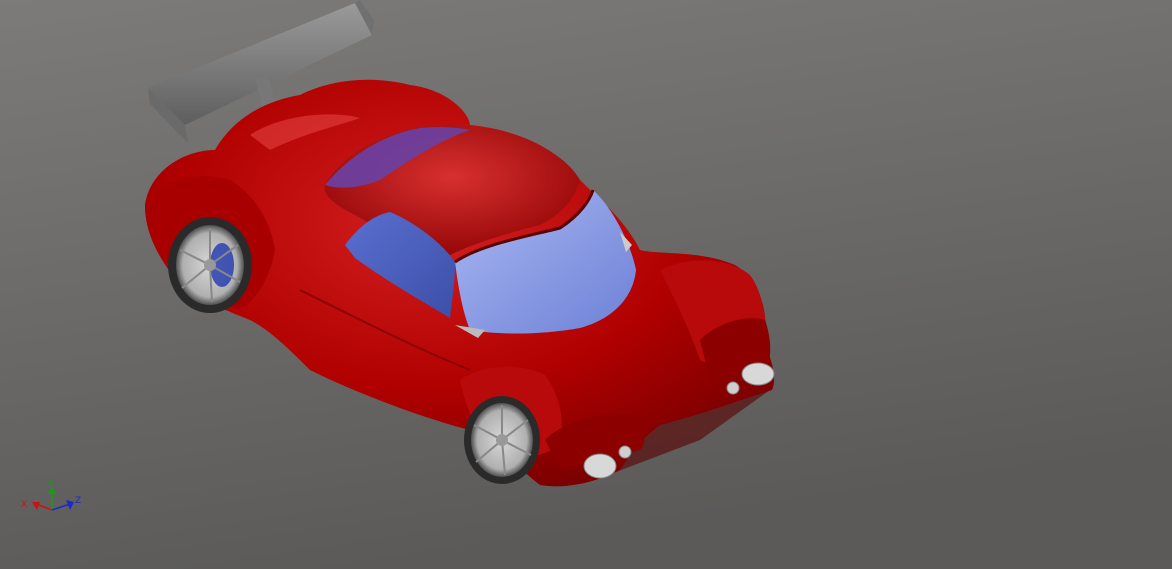  I want to click on front-hub, so click(502, 440).